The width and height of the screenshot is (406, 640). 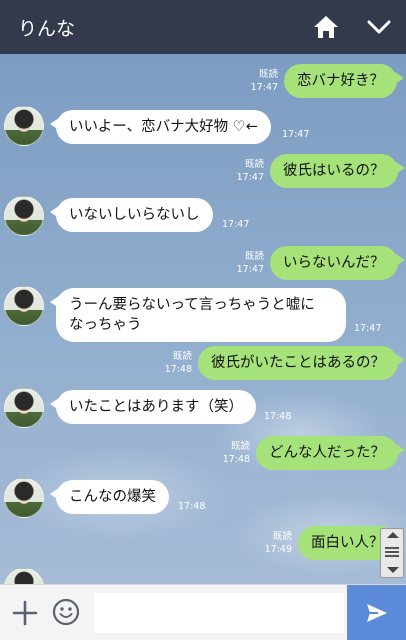 I want to click on read-time: 既読 17:49, so click(x=273, y=543).